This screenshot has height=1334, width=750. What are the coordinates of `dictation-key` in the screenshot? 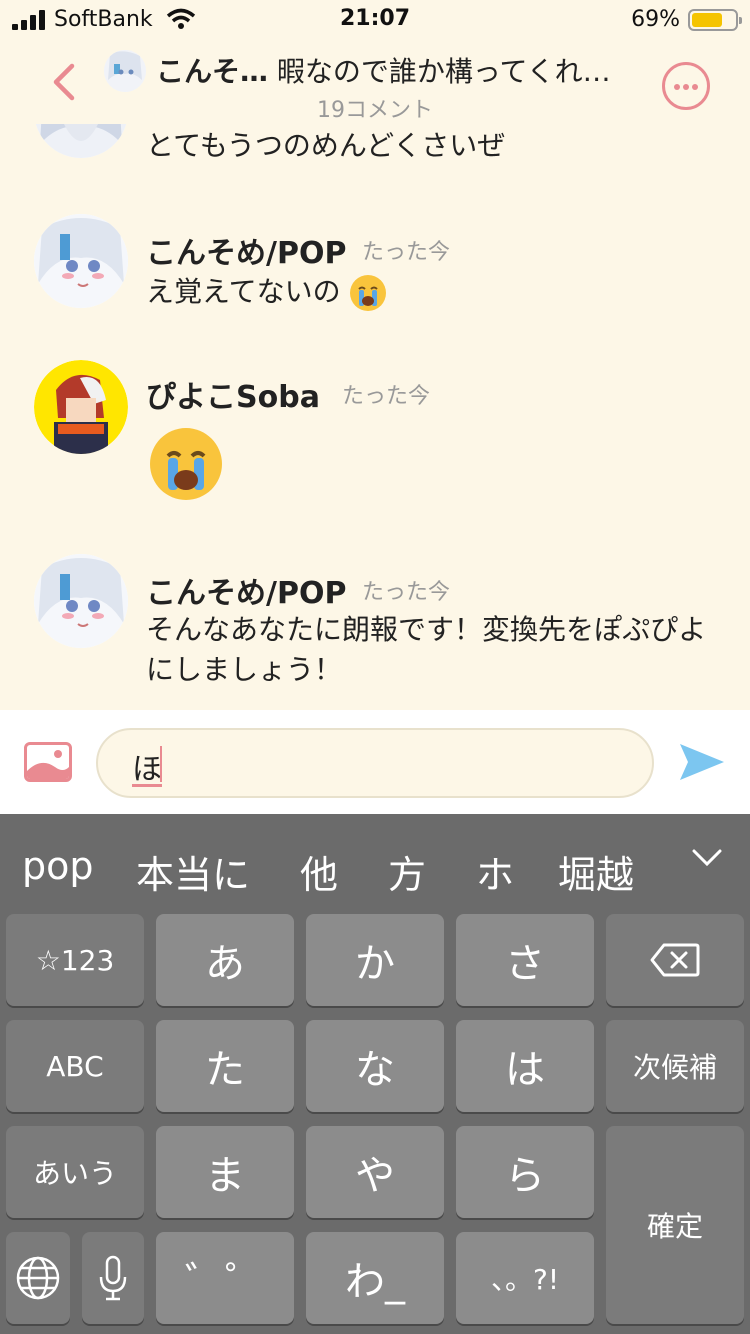 It's located at (113, 1278).